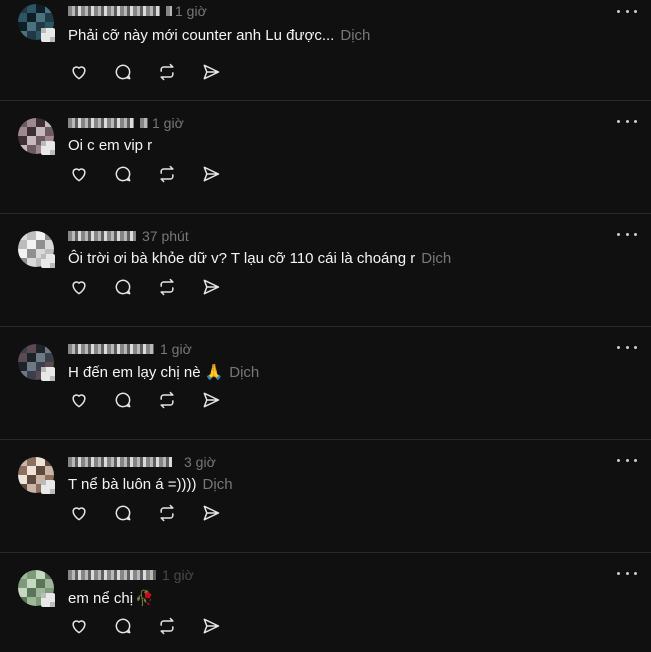 This screenshot has width=651, height=652. Describe the element at coordinates (110, 145) in the screenshot. I see `comment-text-content: Oi c em vip r` at that location.